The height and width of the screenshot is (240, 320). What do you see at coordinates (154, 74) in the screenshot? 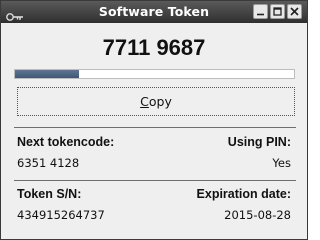
I see `token-time-progress-bar` at bounding box center [154, 74].